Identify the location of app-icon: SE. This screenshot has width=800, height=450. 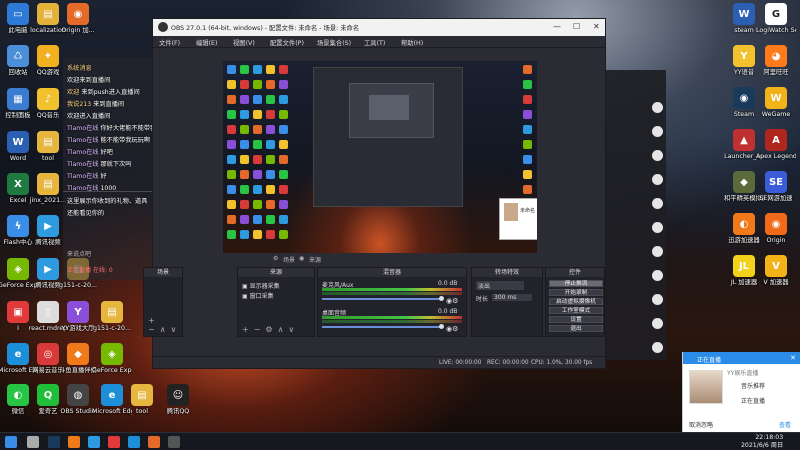
(776, 182).